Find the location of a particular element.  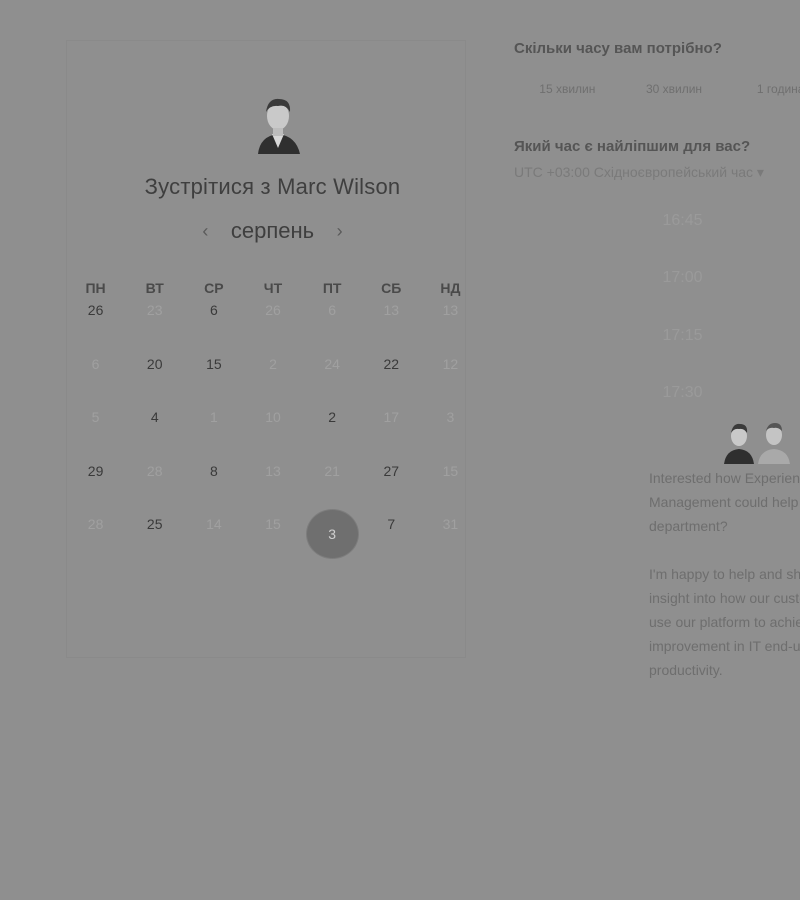

calendar-day: 7 is located at coordinates (391, 539).